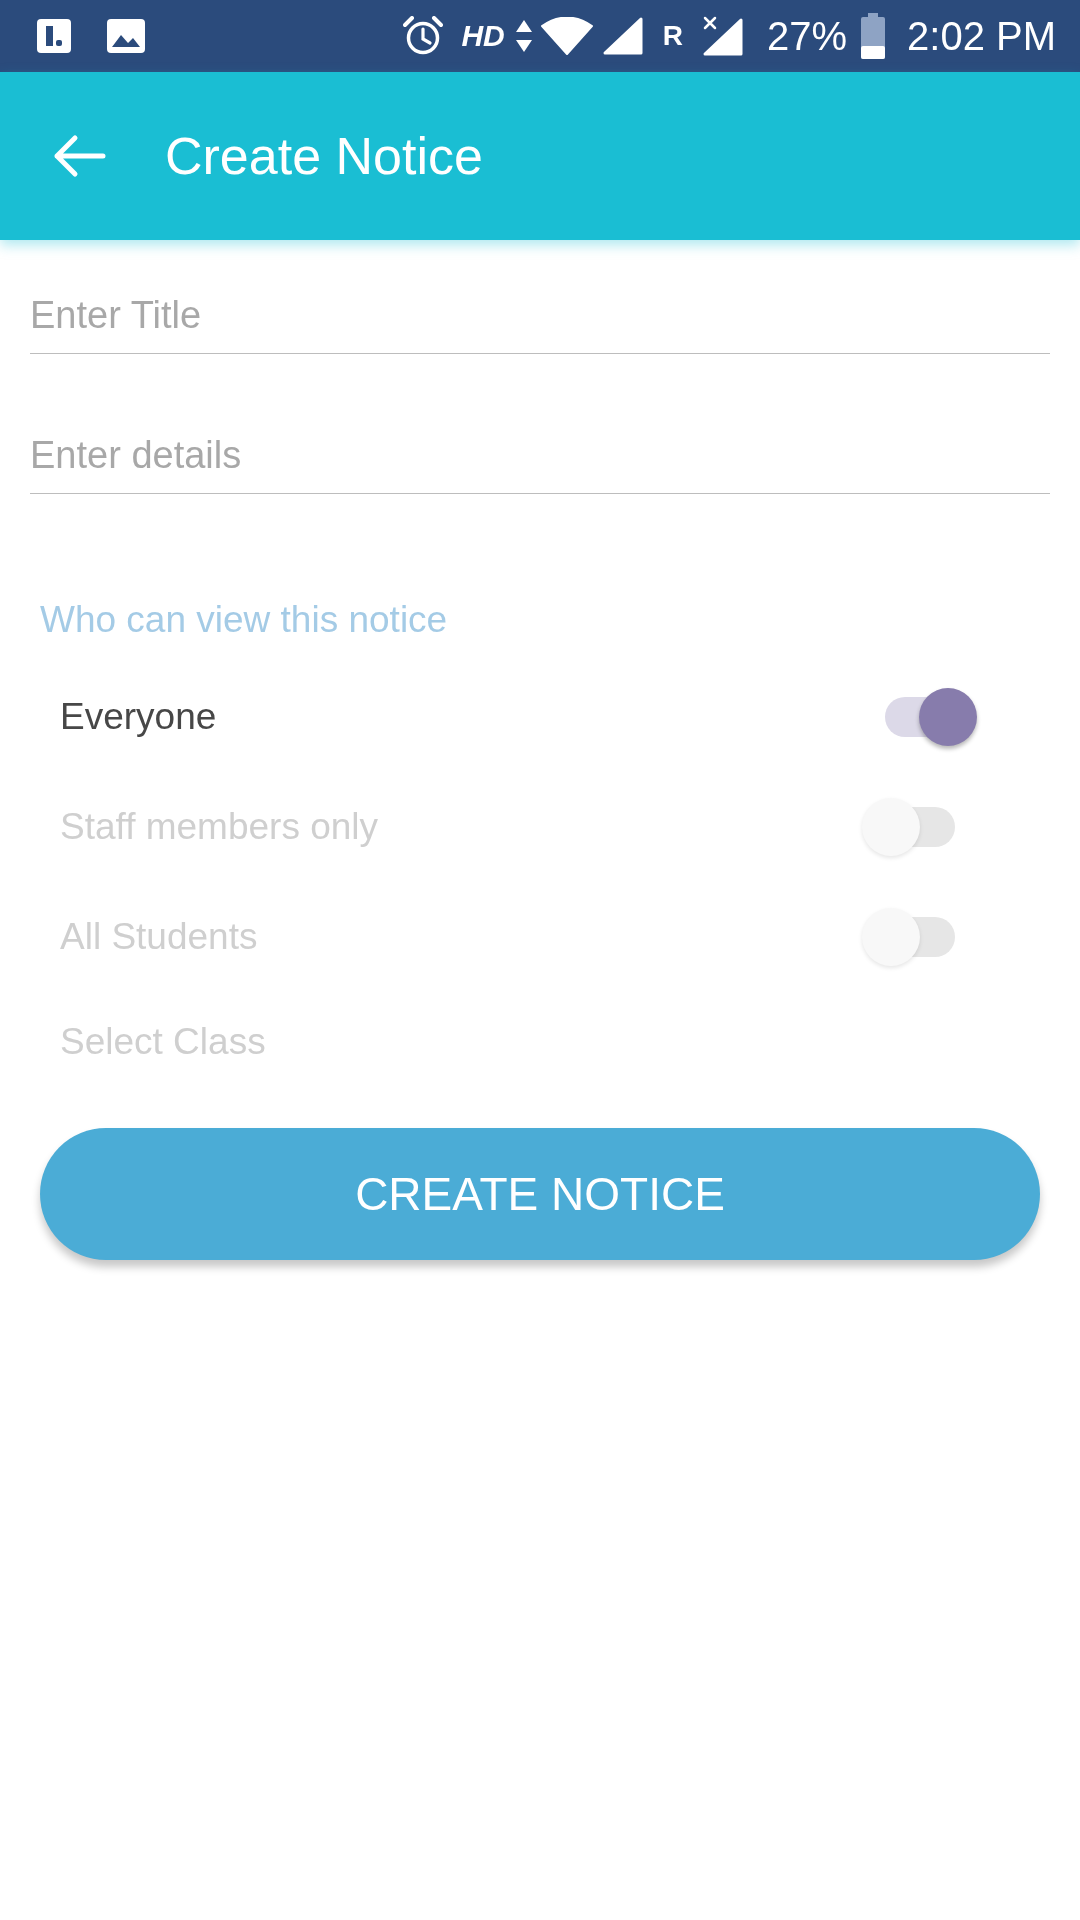 The width and height of the screenshot is (1080, 1920). I want to click on network-type-label: HD, so click(483, 36).